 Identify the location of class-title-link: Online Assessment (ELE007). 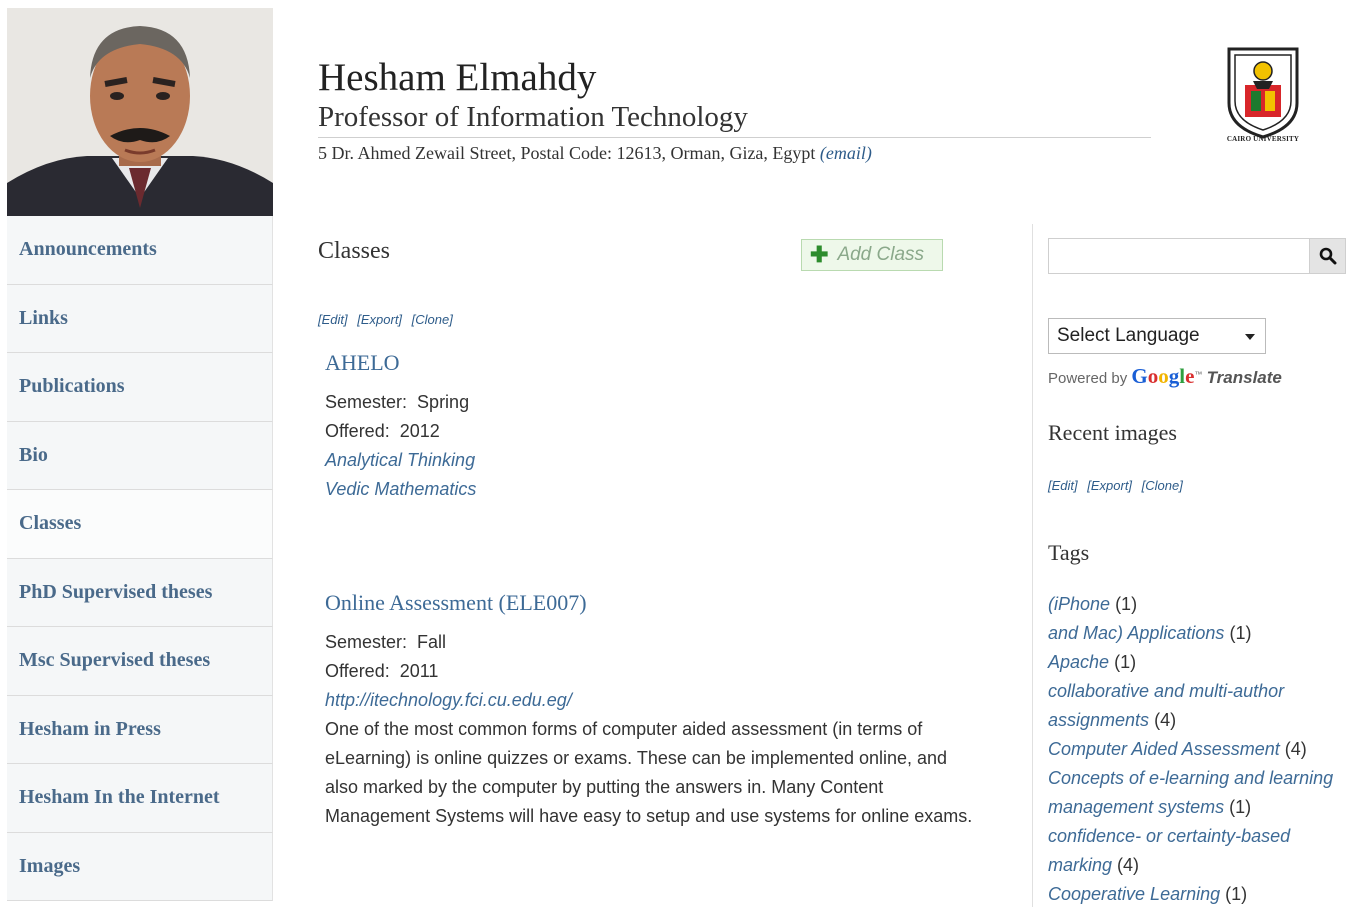
(655, 603).